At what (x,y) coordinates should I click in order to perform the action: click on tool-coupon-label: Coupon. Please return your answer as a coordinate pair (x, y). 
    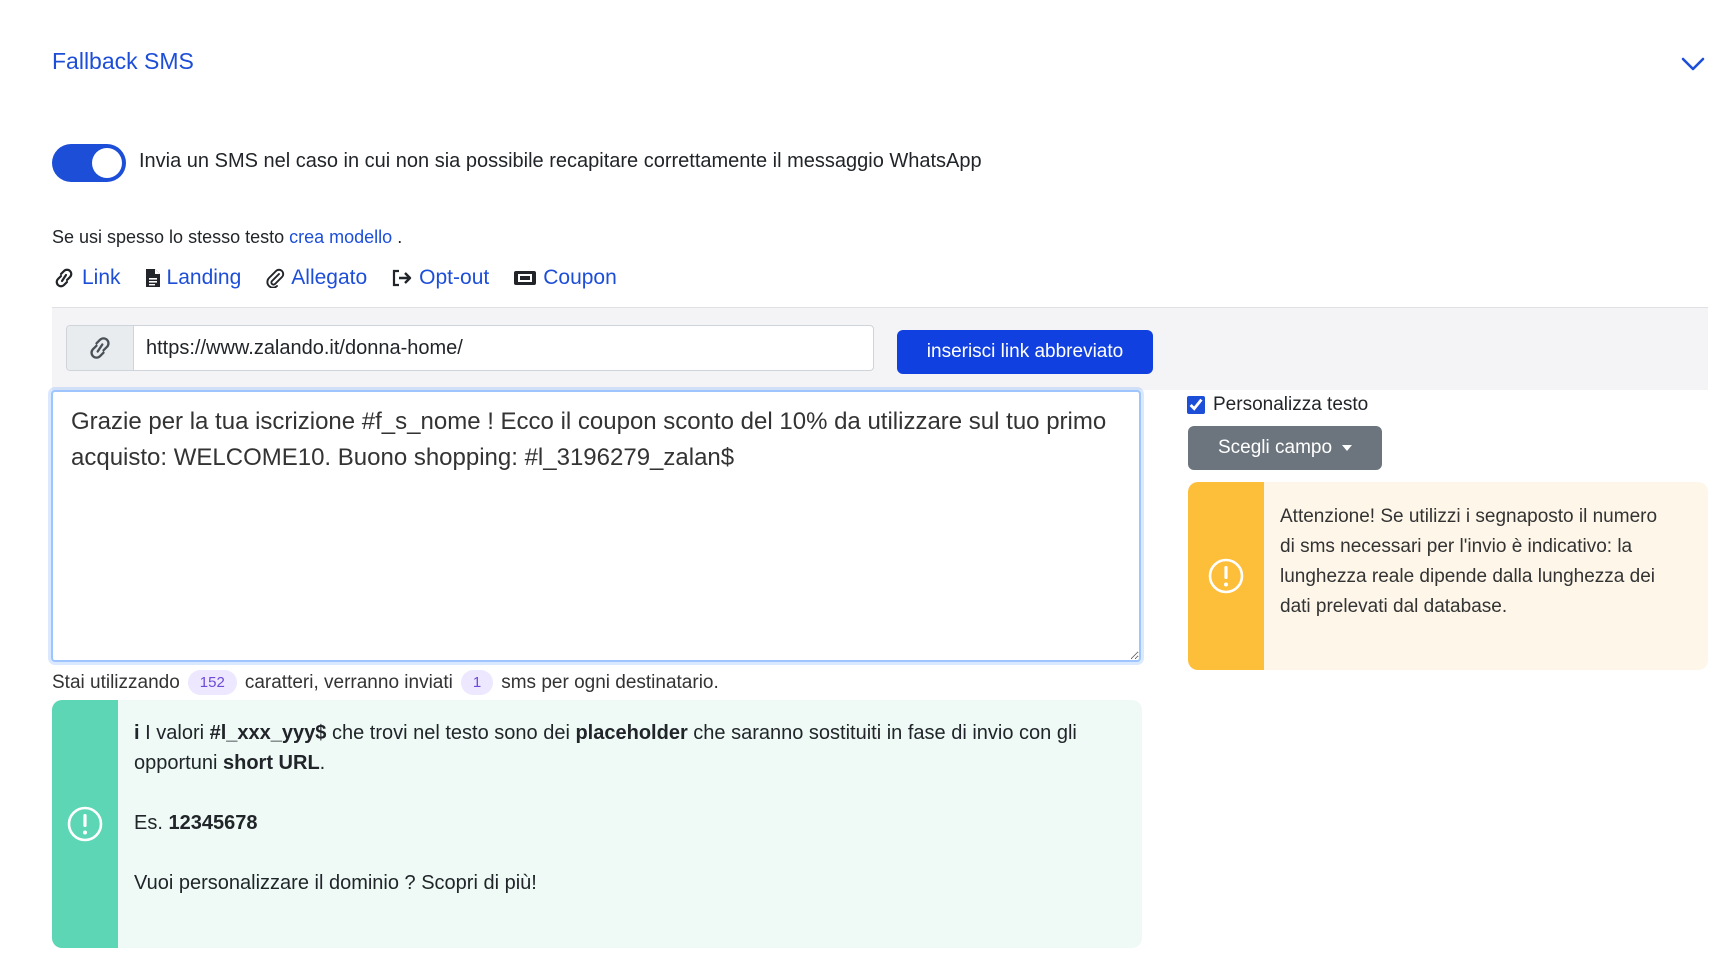
    Looking at the image, I should click on (580, 277).